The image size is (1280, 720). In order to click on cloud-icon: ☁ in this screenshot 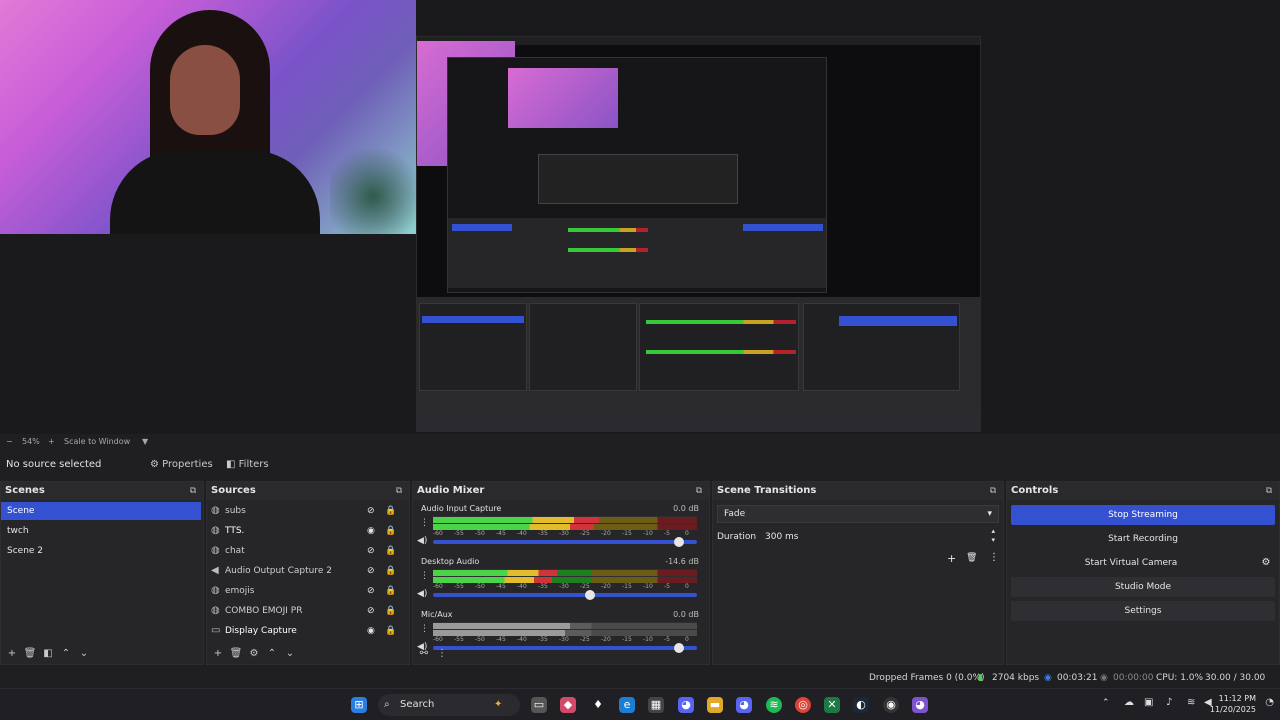, I will do `click(1129, 702)`.